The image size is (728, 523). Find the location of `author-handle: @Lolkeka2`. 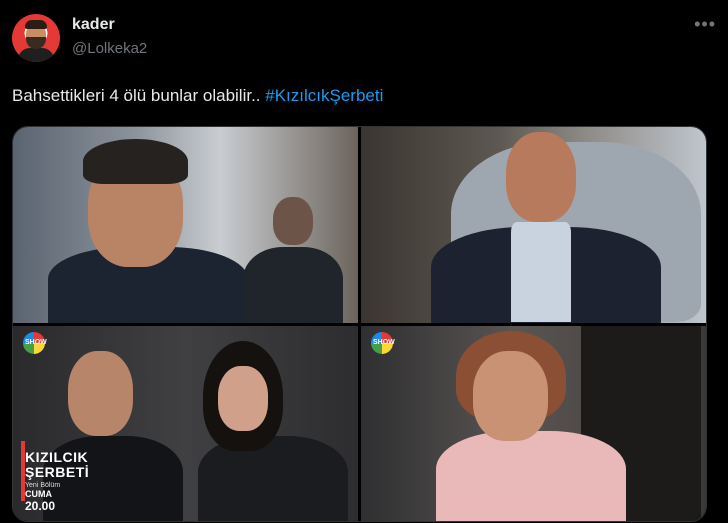

author-handle: @Lolkeka2 is located at coordinates (109, 48).